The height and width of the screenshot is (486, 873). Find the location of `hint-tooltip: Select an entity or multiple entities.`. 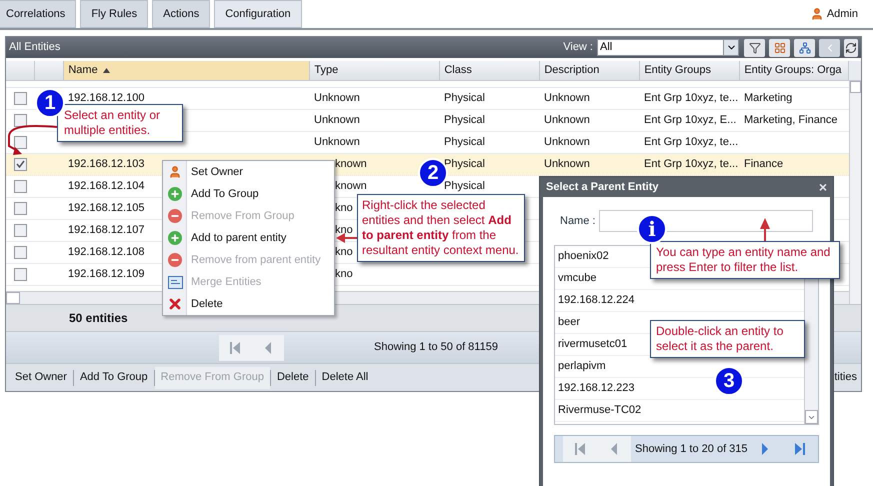

hint-tooltip: Select an entity or multiple entities. is located at coordinates (120, 123).